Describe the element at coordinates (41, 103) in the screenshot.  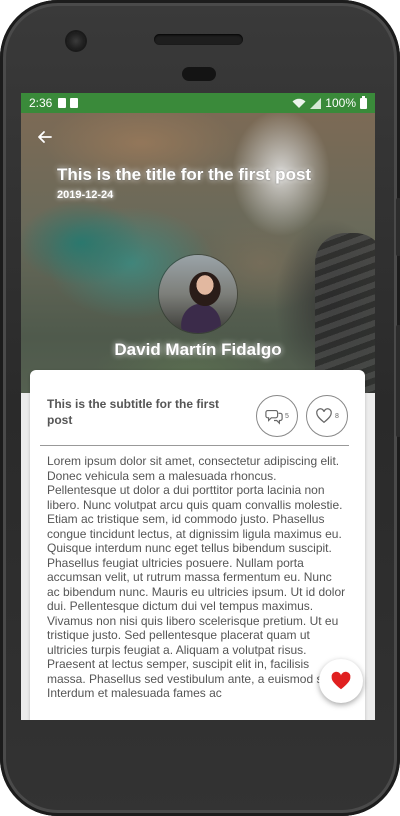
I see `status-time: 2:36` at that location.